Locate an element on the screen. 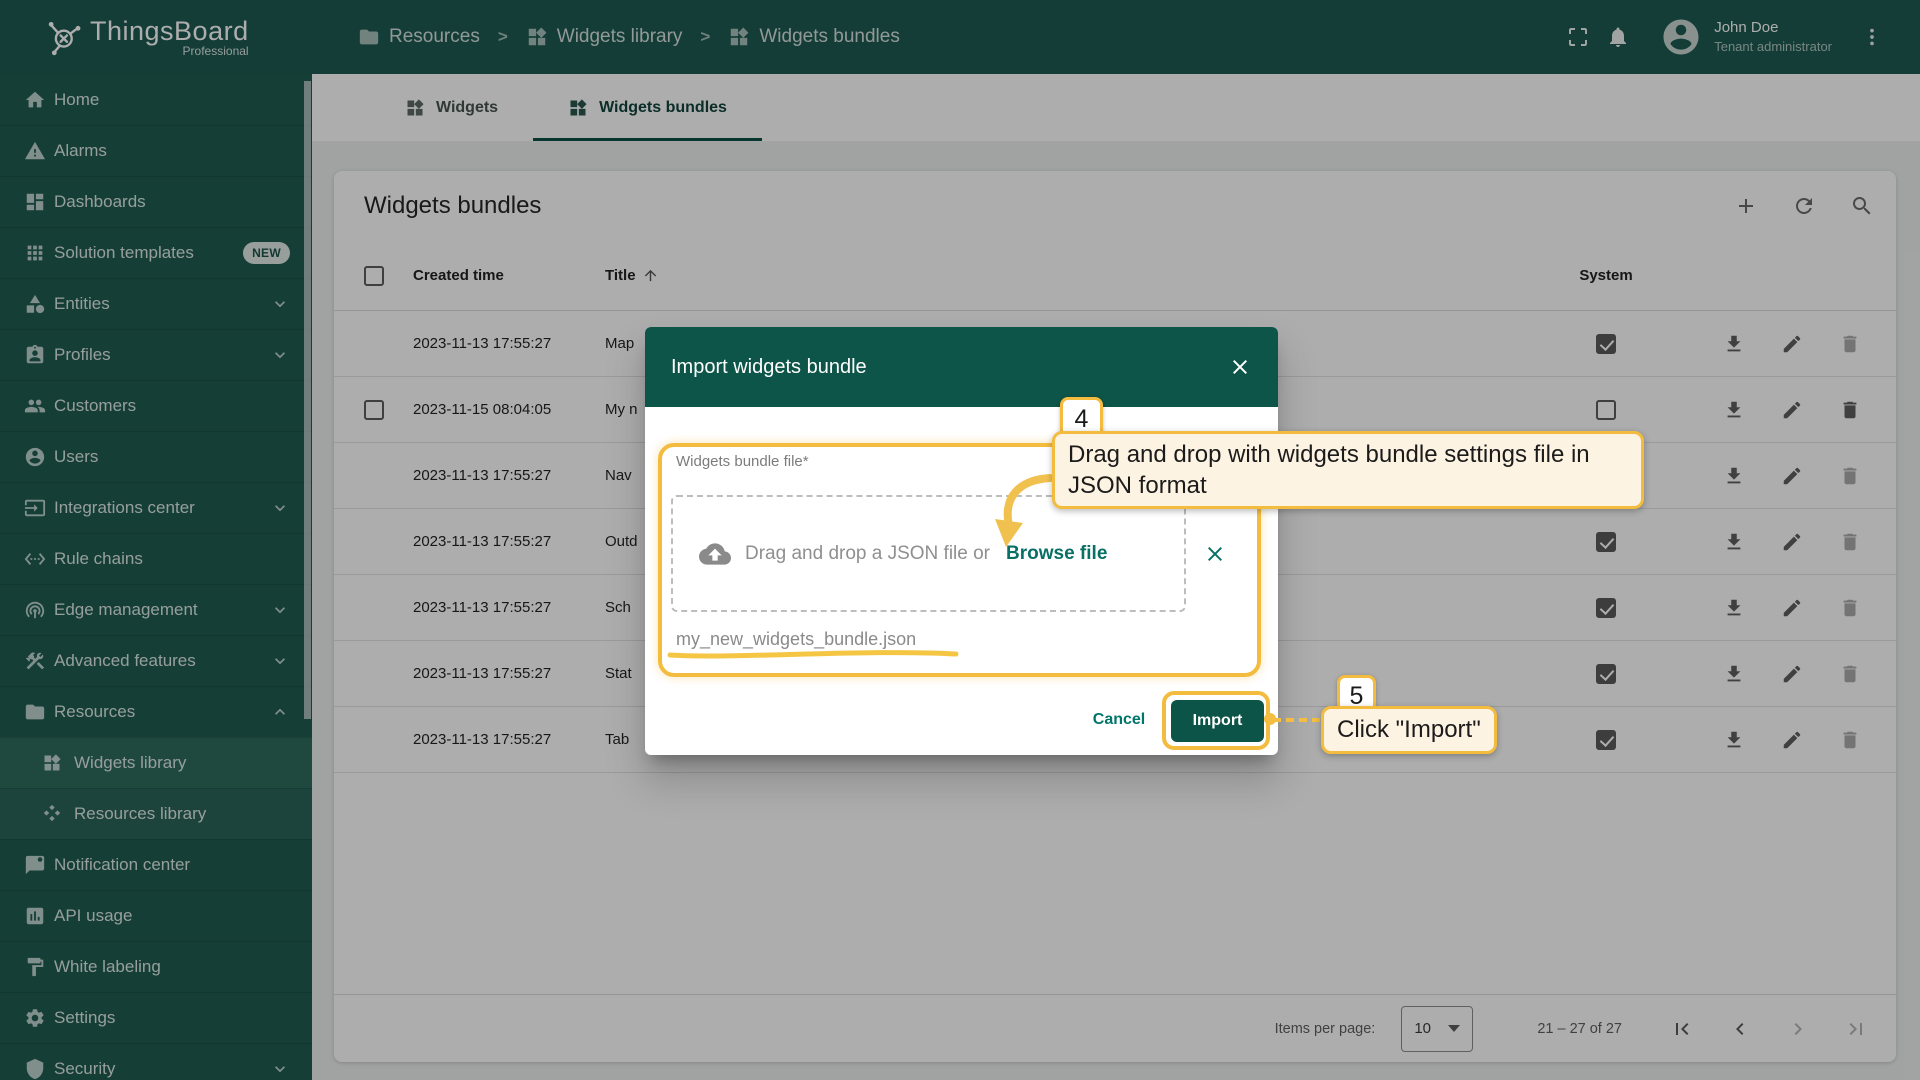  file-dropzone: Drag and drop a JSON file or Browse file is located at coordinates (928, 553).